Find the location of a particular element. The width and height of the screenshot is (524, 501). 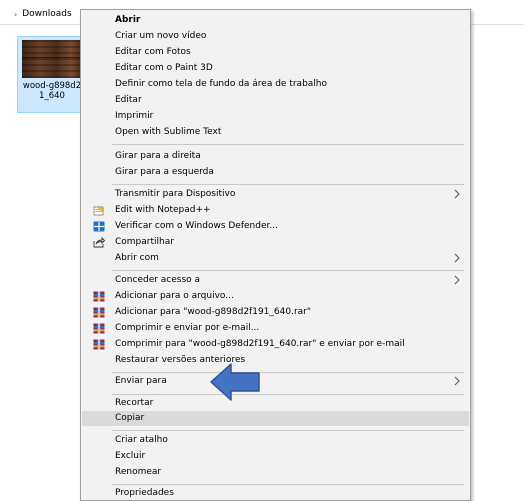

menu-item-label: Editar com o Paint 3D is located at coordinates (164, 68).